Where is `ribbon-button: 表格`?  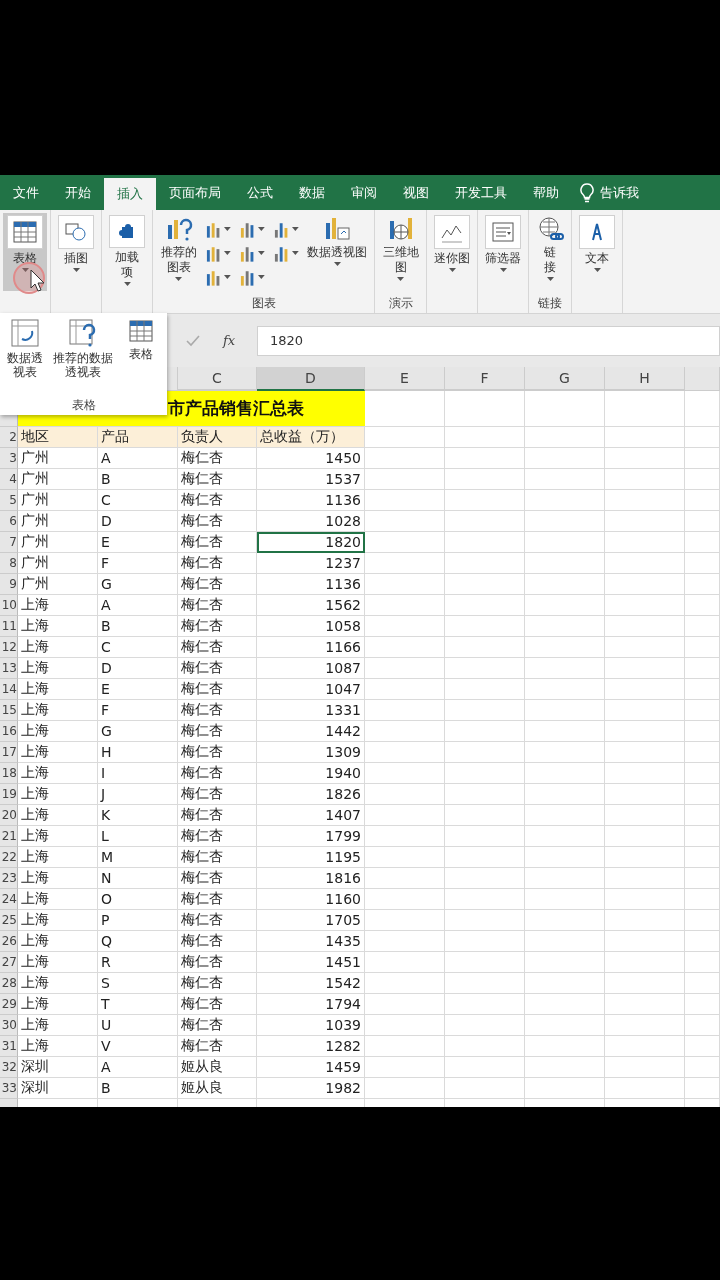 ribbon-button: 表格 is located at coordinates (25, 252).